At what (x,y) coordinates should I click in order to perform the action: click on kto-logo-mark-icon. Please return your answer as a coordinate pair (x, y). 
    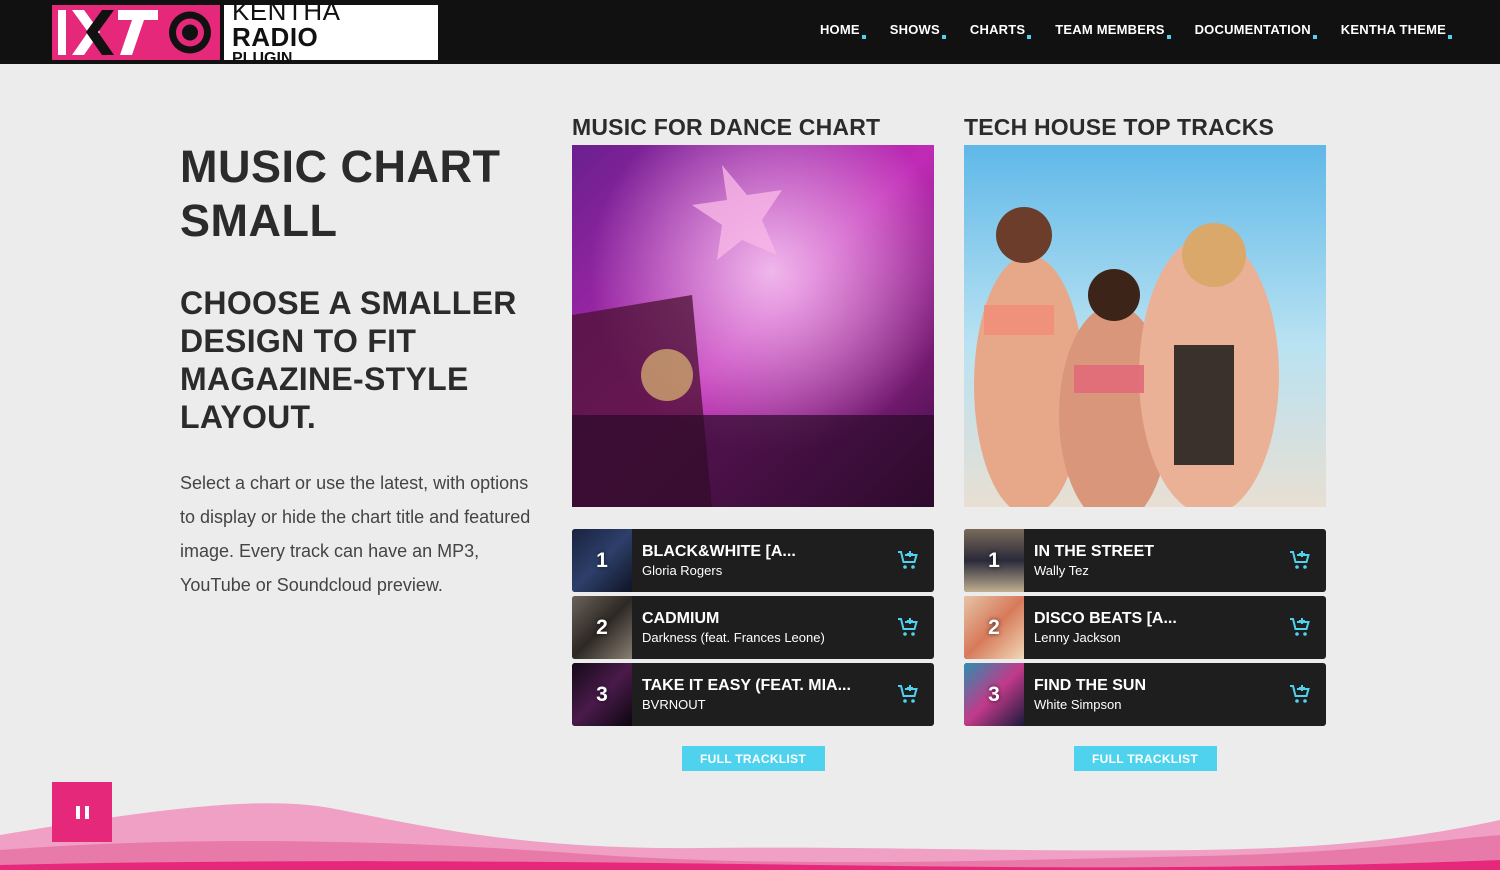
    Looking at the image, I should click on (136, 32).